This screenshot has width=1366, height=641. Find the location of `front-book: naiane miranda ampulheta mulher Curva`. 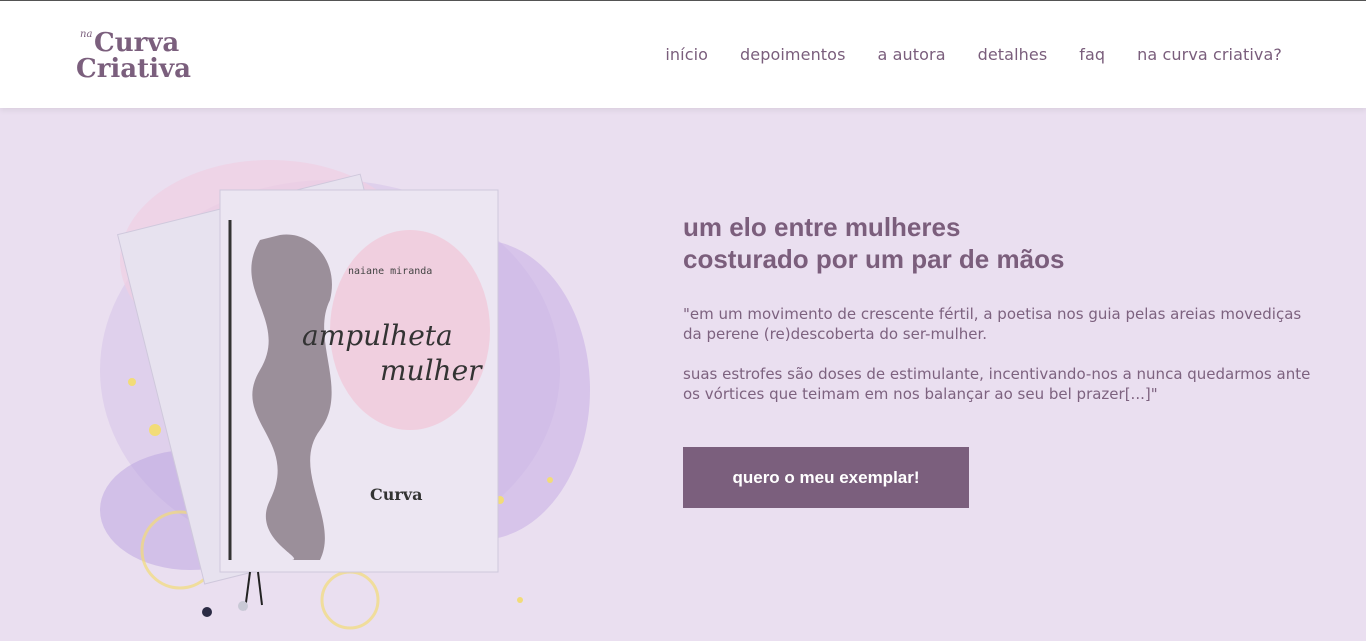

front-book: naiane miranda ampulheta mulher Curva is located at coordinates (350, 403).